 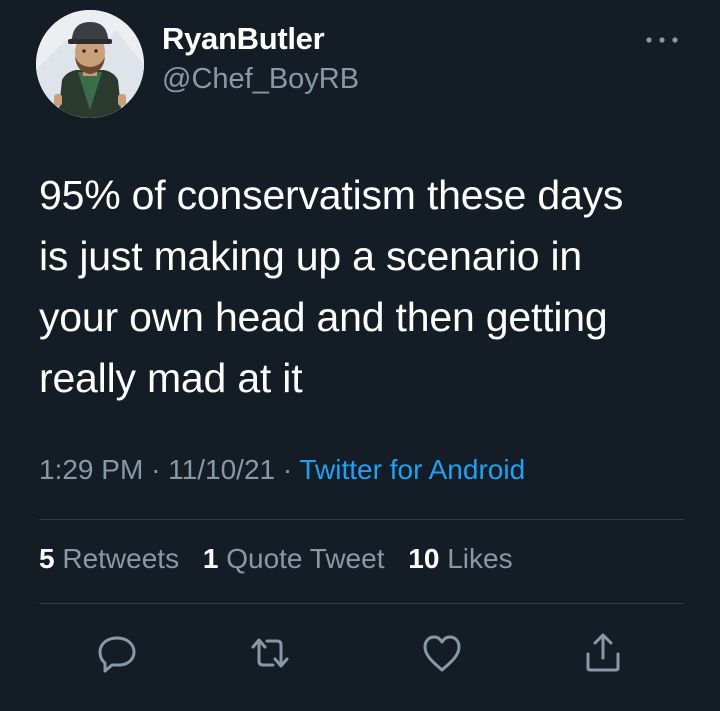 I want to click on like-button, so click(x=442, y=653).